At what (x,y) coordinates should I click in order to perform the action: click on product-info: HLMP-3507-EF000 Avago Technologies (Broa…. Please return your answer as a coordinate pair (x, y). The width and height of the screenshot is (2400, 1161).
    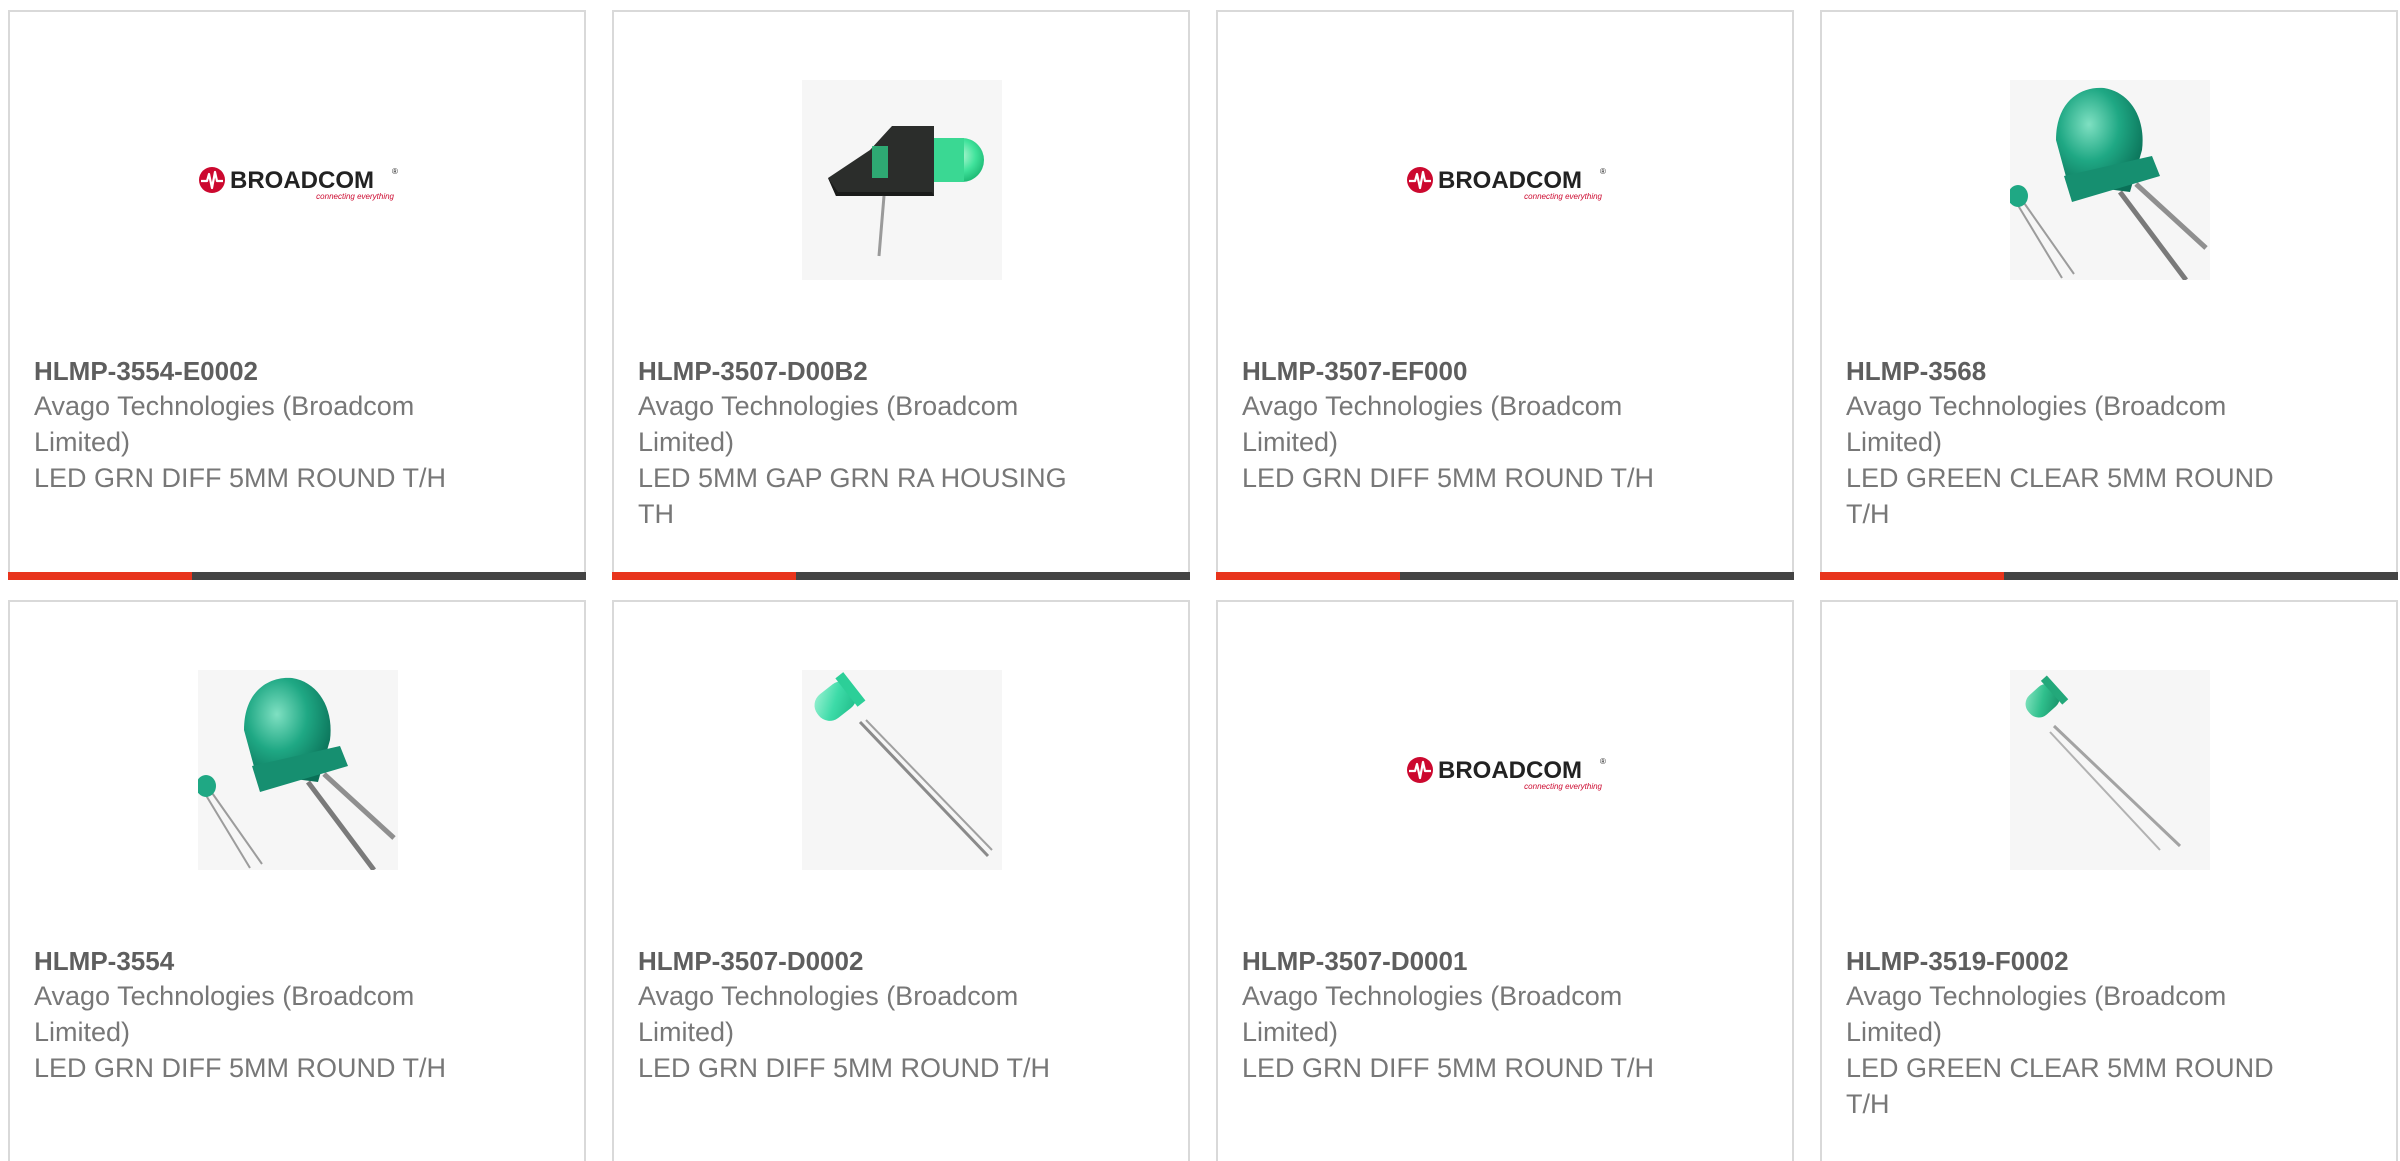
    Looking at the image, I should click on (1457, 425).